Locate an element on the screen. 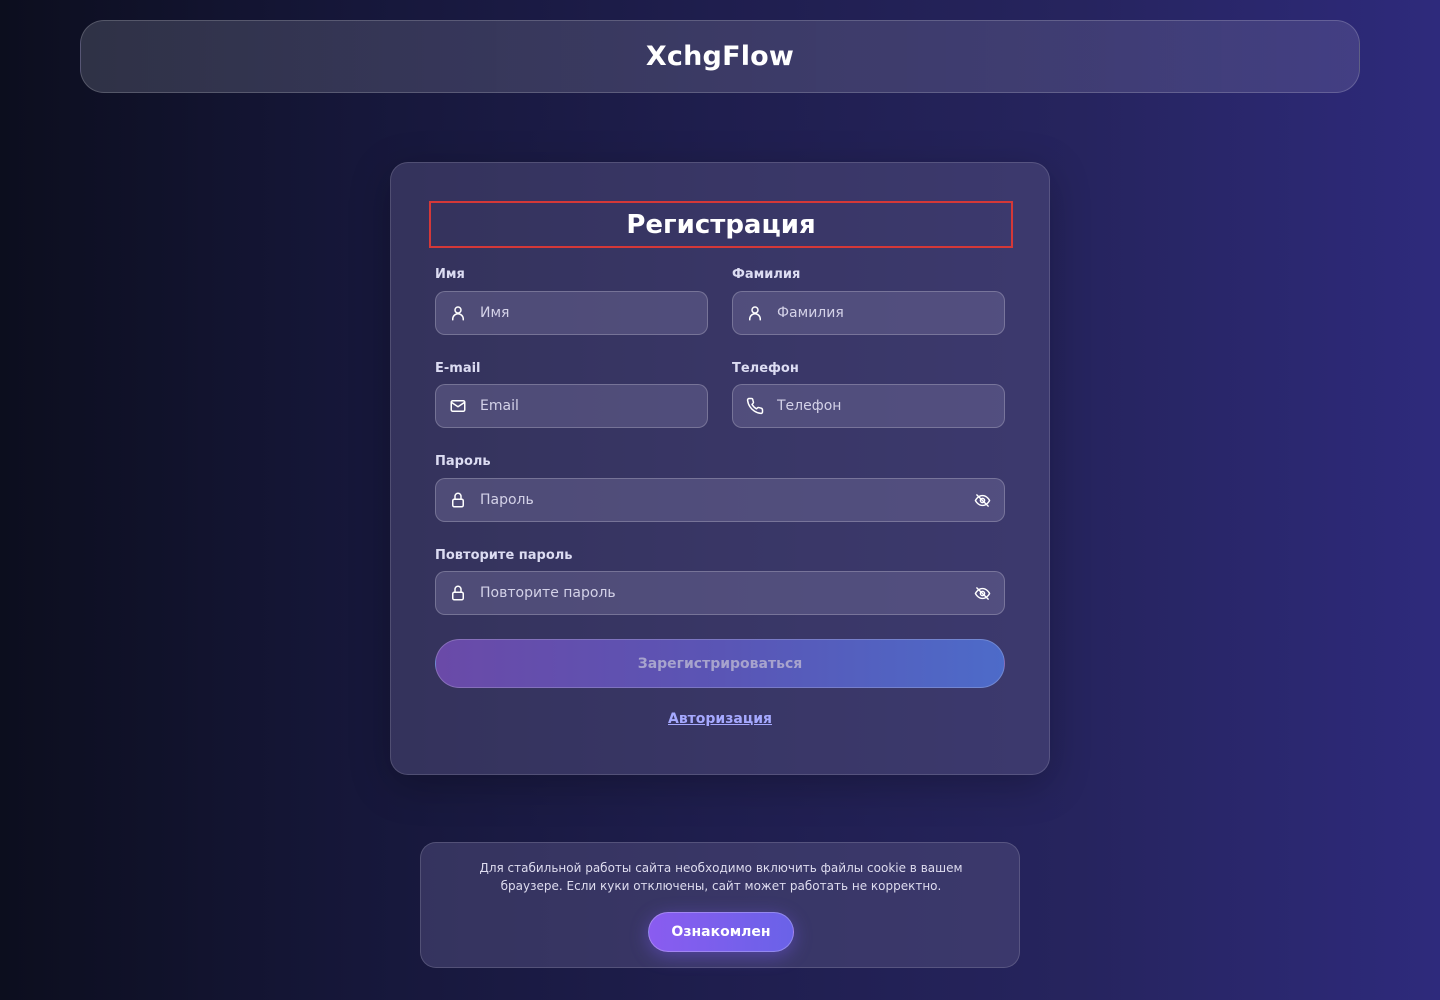  mail-icon is located at coordinates (458, 406).